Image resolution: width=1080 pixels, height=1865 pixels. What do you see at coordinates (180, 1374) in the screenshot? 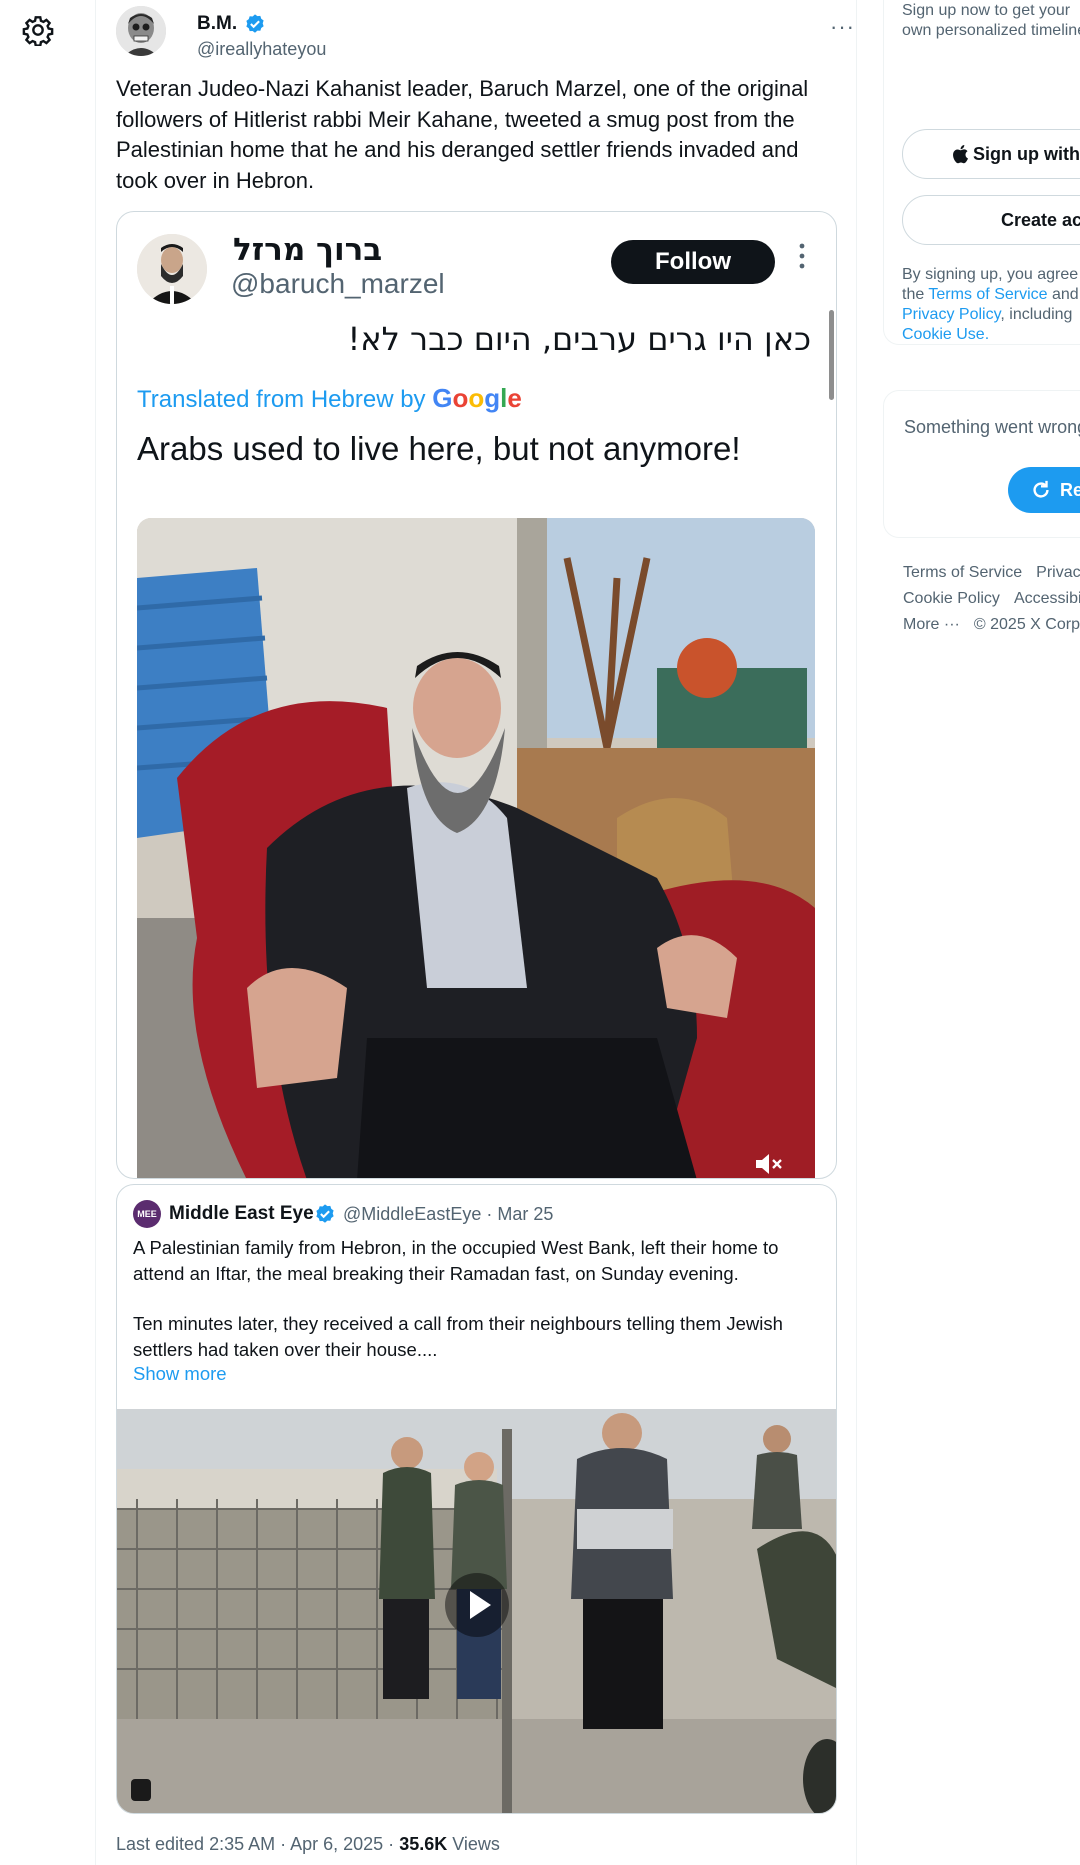
I see `show-more-link: Show more` at bounding box center [180, 1374].